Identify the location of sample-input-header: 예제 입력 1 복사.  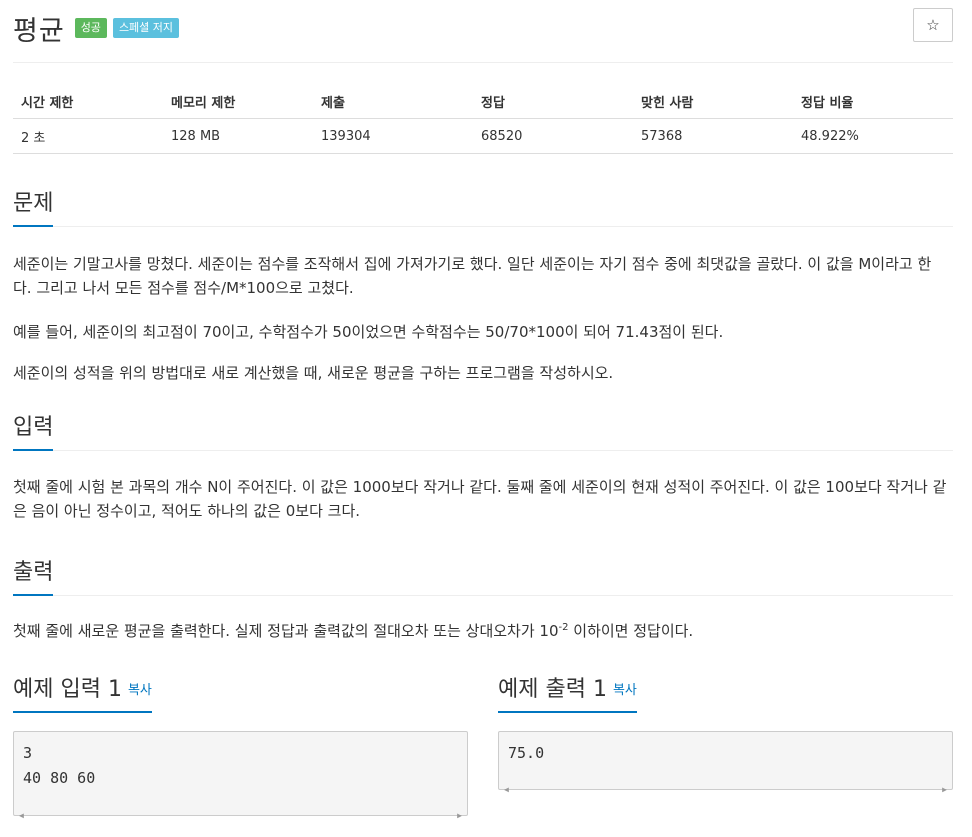
(82, 692).